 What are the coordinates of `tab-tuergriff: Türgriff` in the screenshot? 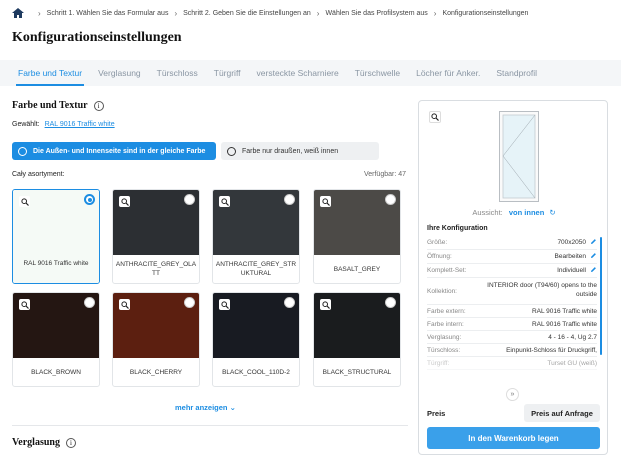 It's located at (227, 73).